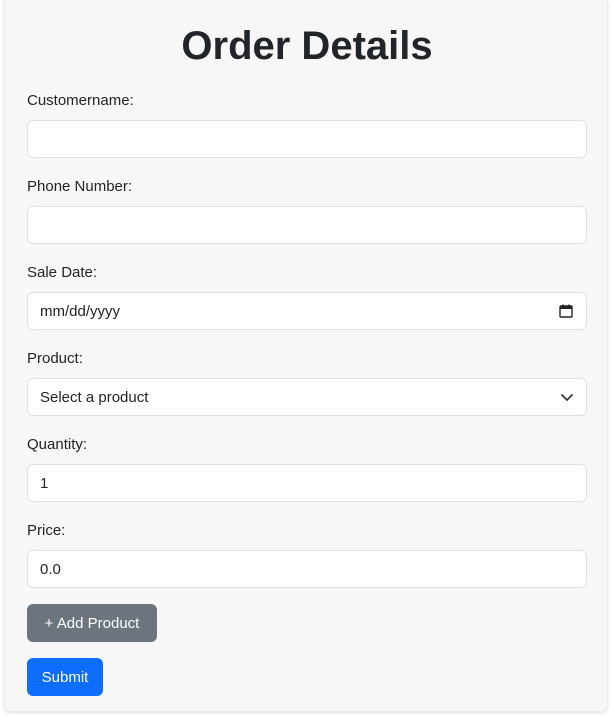 This screenshot has width=614, height=717. I want to click on quantity-input: 1, so click(307, 483).